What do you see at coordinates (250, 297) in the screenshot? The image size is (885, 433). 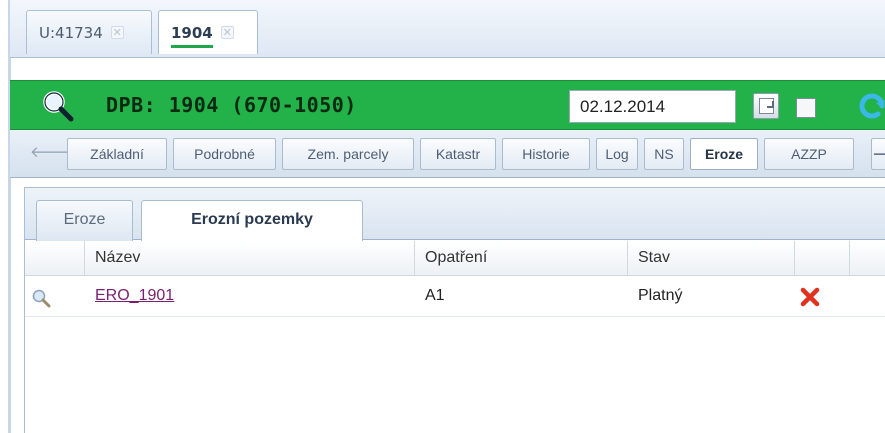 I see `cell-nazev: ERO_1901` at bounding box center [250, 297].